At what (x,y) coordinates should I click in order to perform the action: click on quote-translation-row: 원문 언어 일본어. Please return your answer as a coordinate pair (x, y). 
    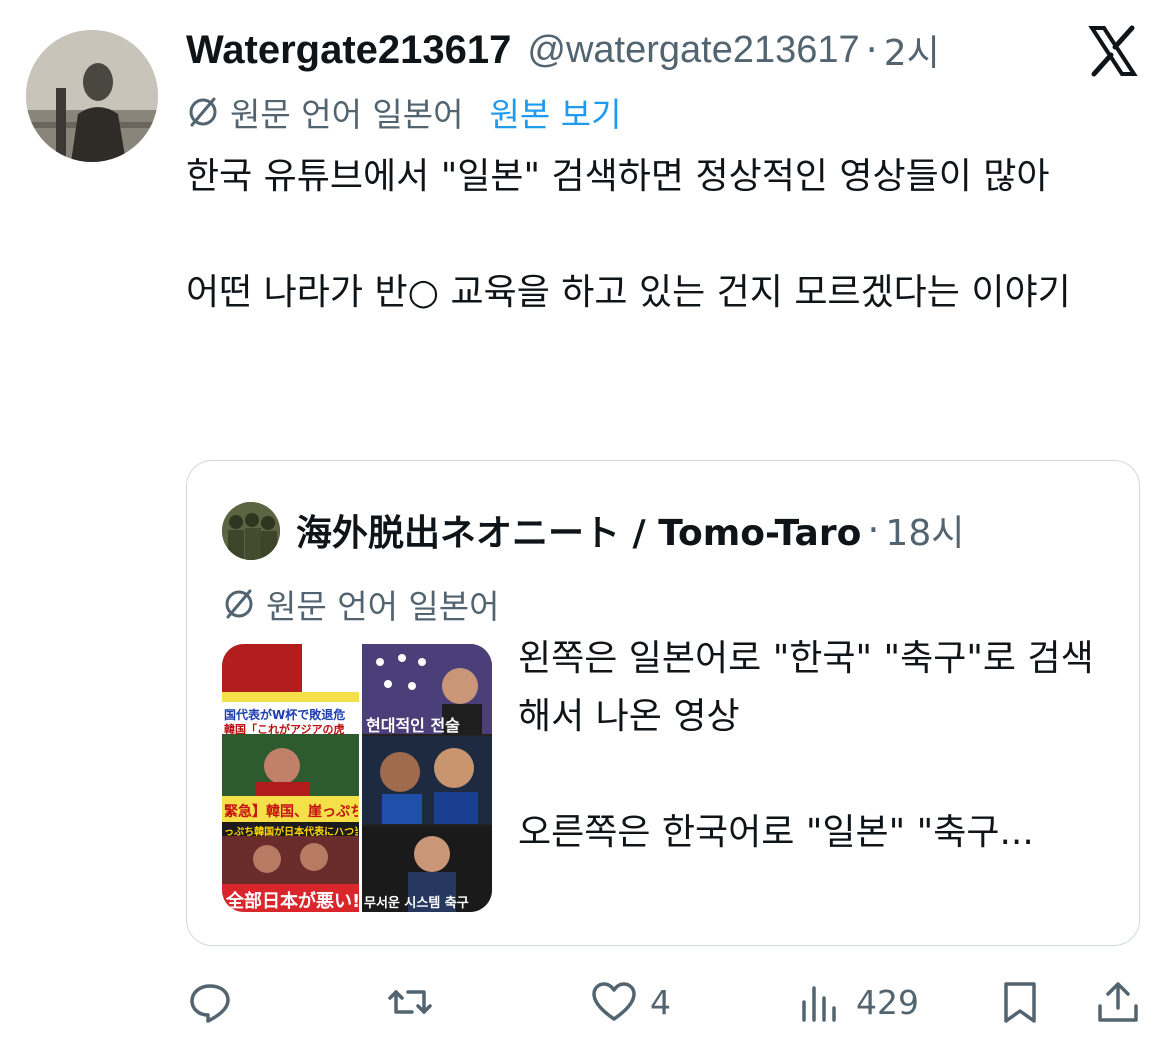
    Looking at the image, I should click on (361, 604).